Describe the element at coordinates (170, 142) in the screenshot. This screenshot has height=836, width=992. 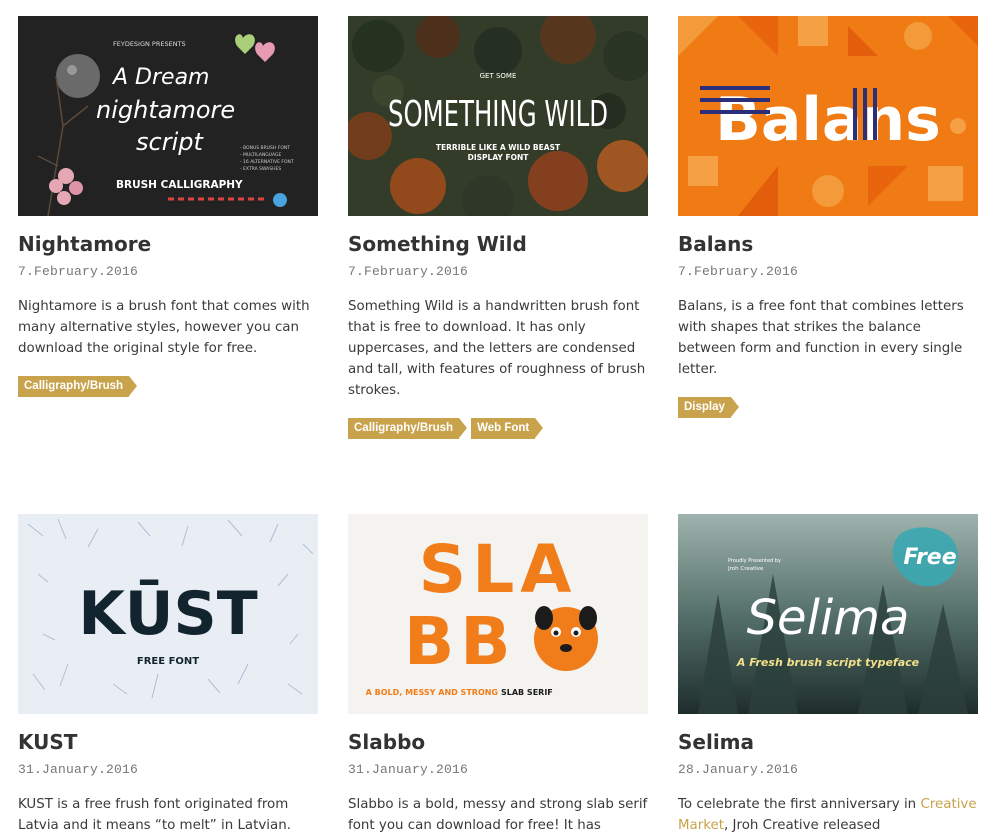
I see `svg-text: script` at that location.